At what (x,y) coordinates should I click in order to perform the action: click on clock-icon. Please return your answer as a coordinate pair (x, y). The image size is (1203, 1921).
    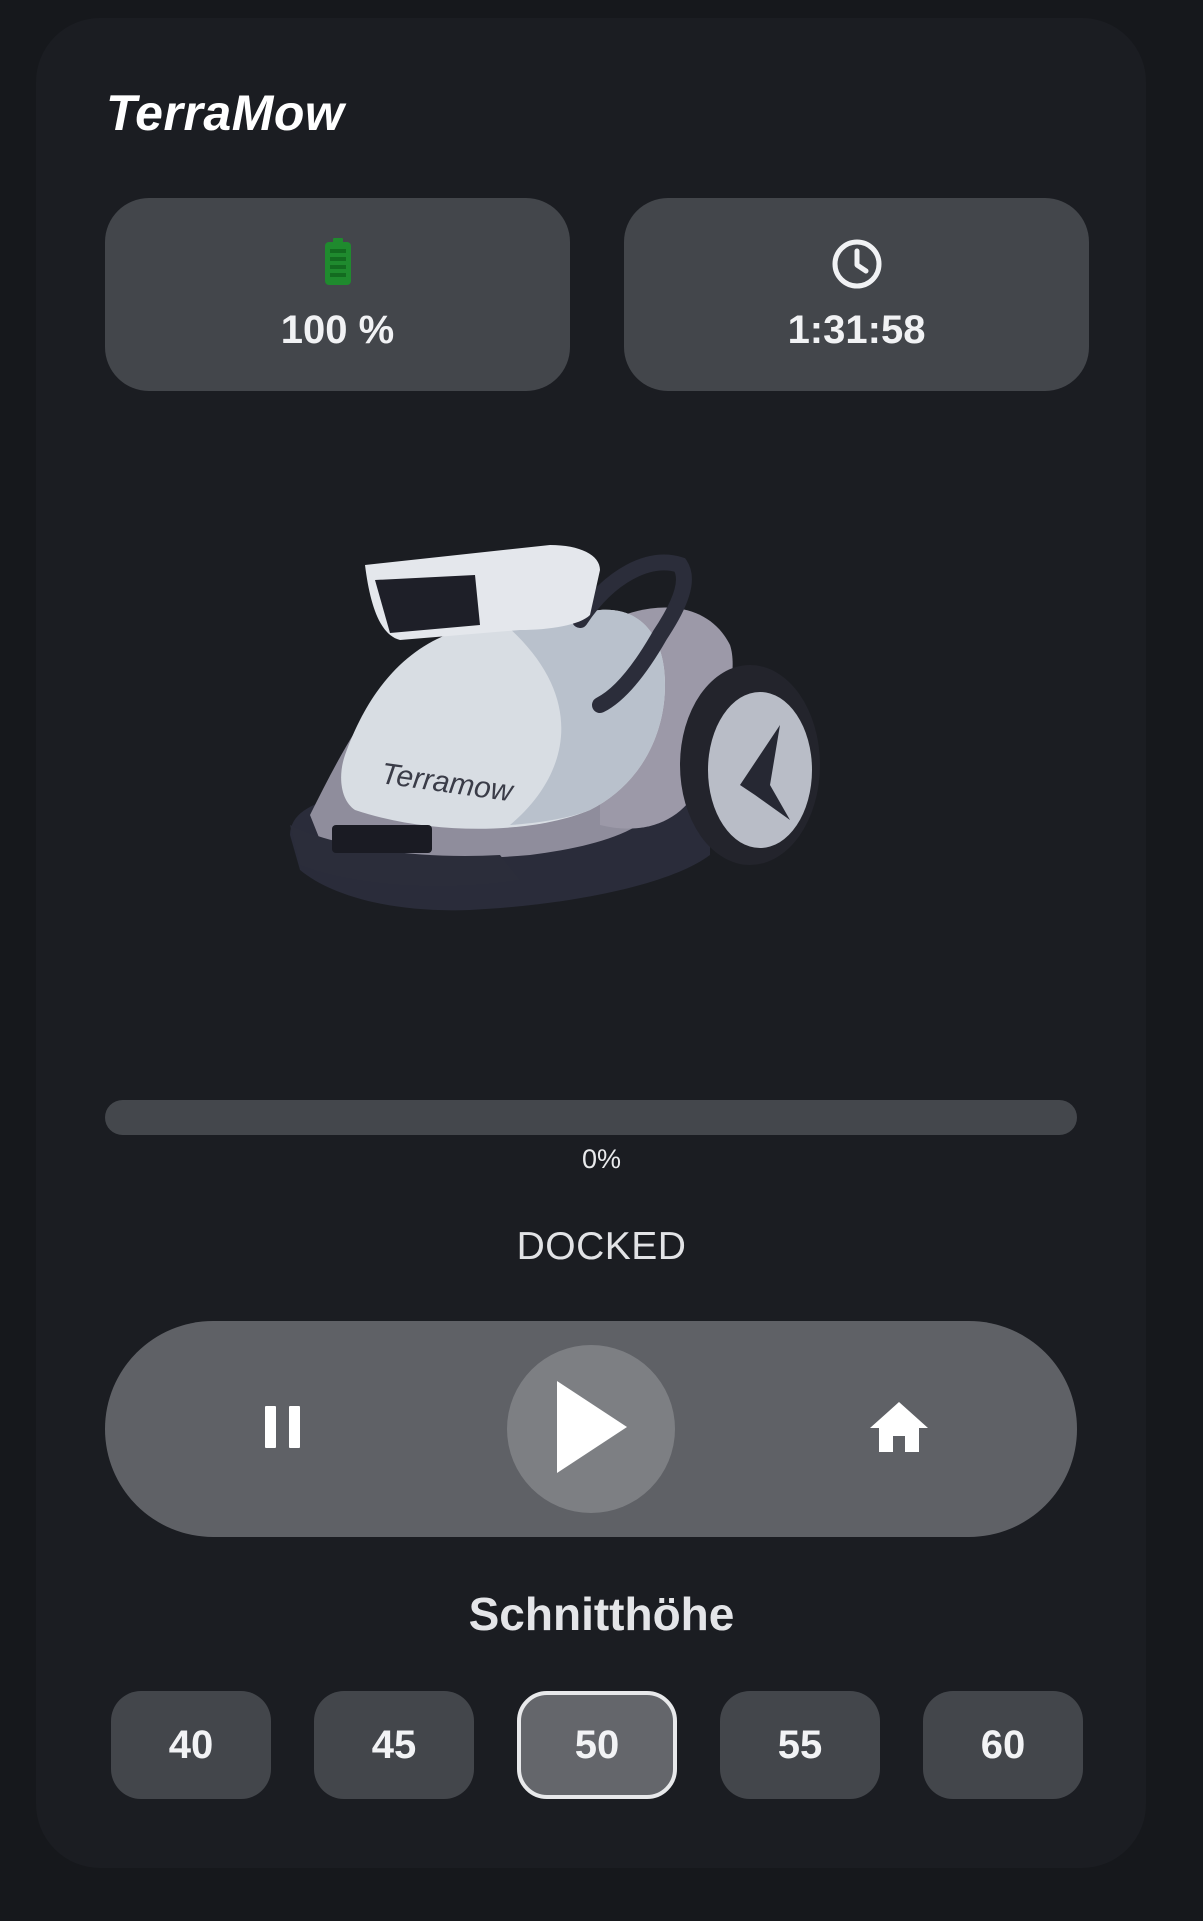
    Looking at the image, I should click on (857, 266).